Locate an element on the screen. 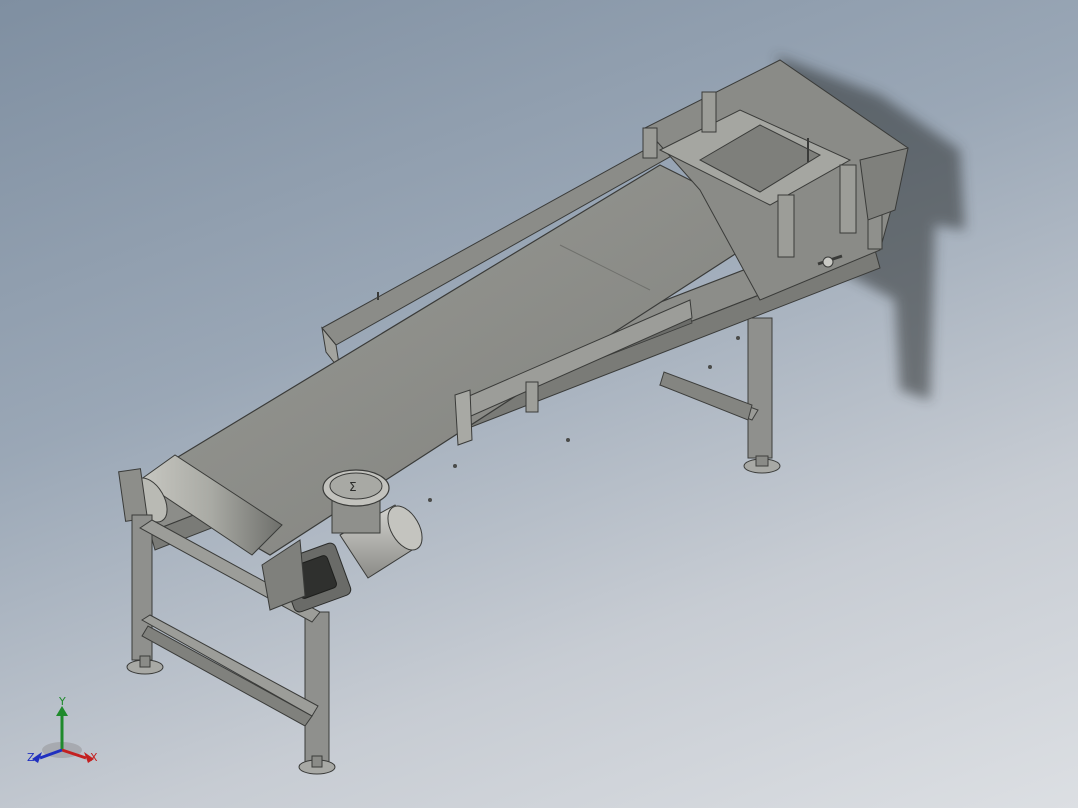 The height and width of the screenshot is (808, 1078). motor-label: Σ is located at coordinates (353, 487).